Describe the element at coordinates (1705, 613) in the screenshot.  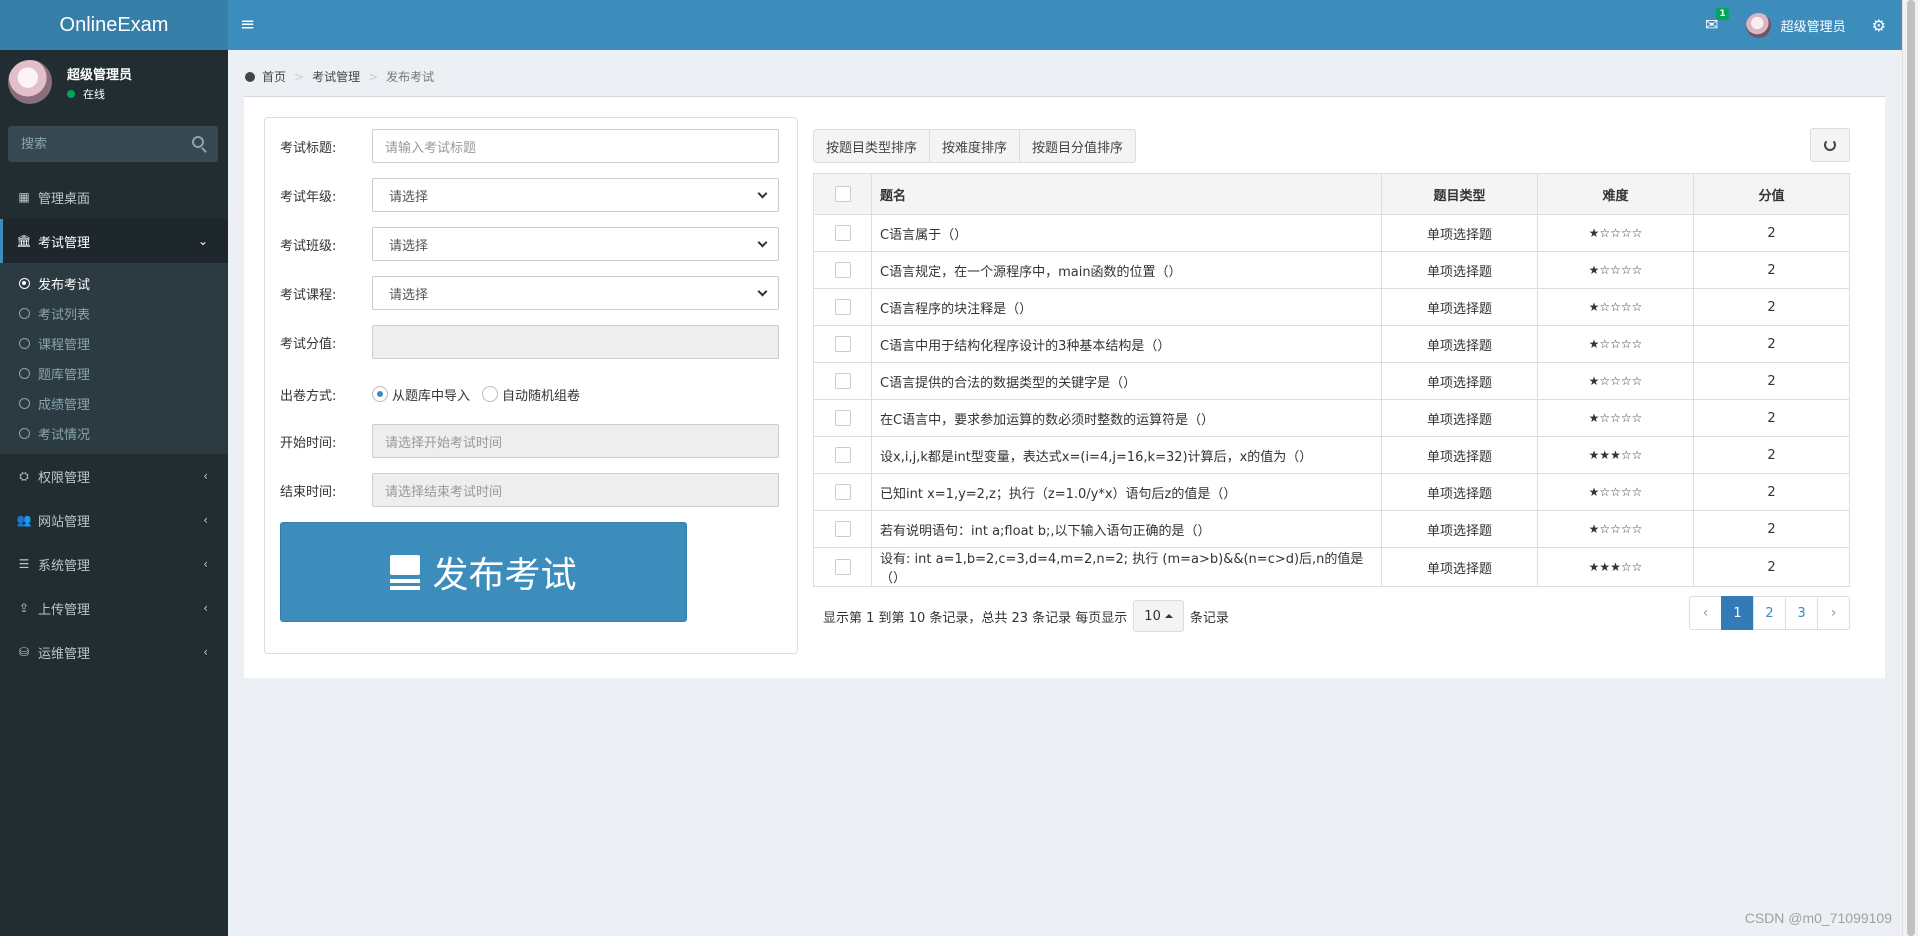
I see `prev-page-button: ‹` at that location.